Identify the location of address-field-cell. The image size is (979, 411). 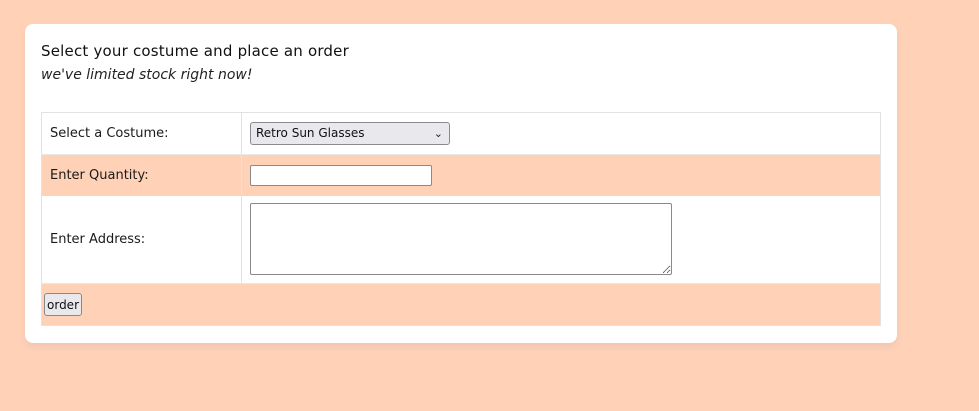
(561, 239).